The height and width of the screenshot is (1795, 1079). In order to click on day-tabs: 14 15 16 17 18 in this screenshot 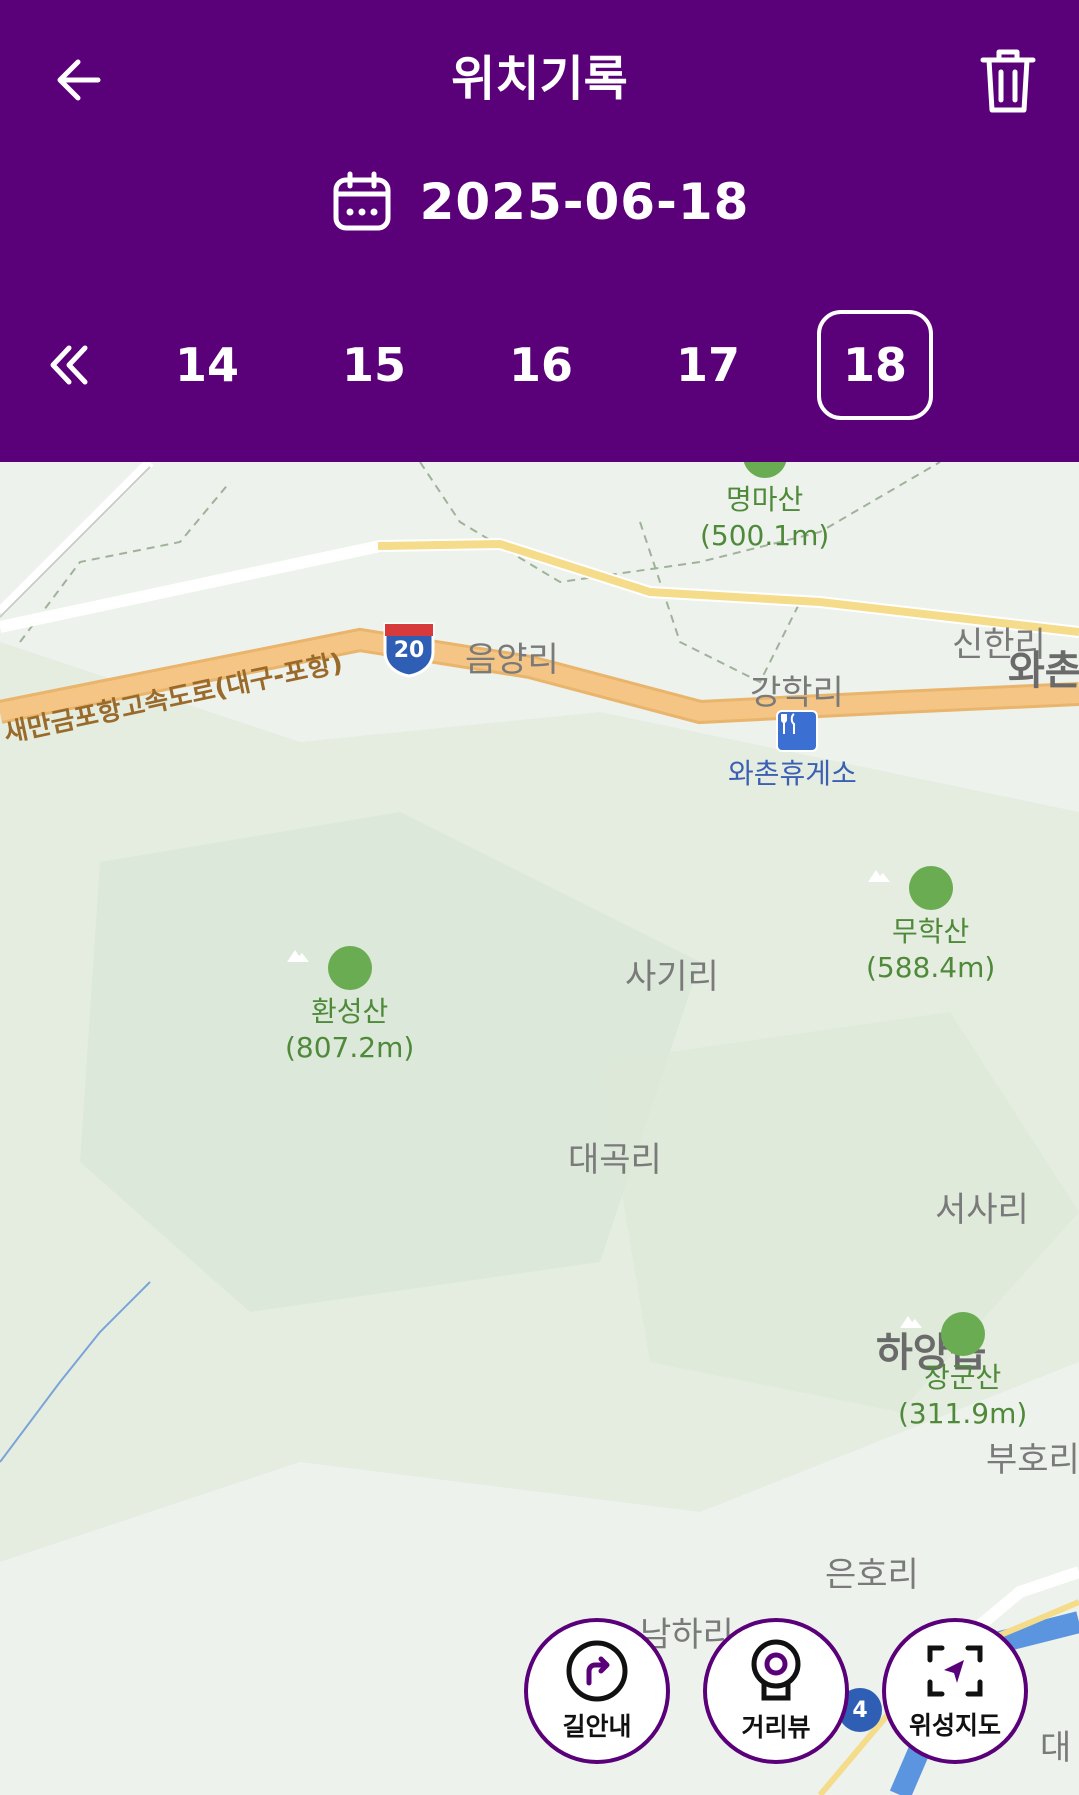, I will do `click(539, 365)`.